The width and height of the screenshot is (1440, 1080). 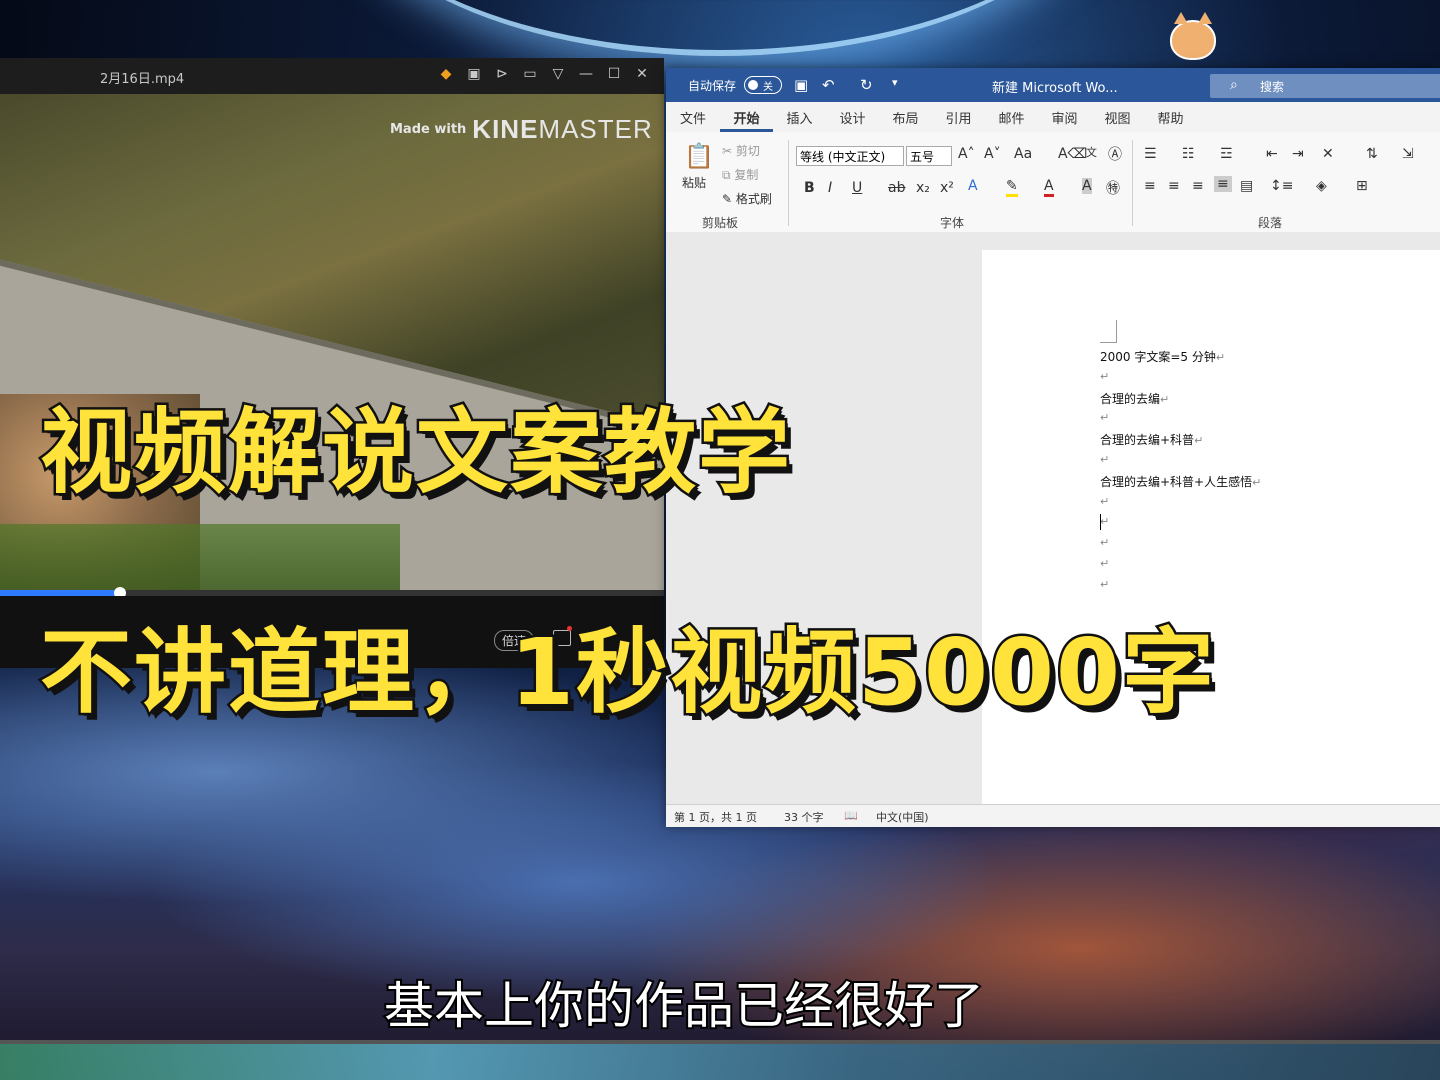 What do you see at coordinates (1193, 36) in the screenshot?
I see `shiba-mascot-icon` at bounding box center [1193, 36].